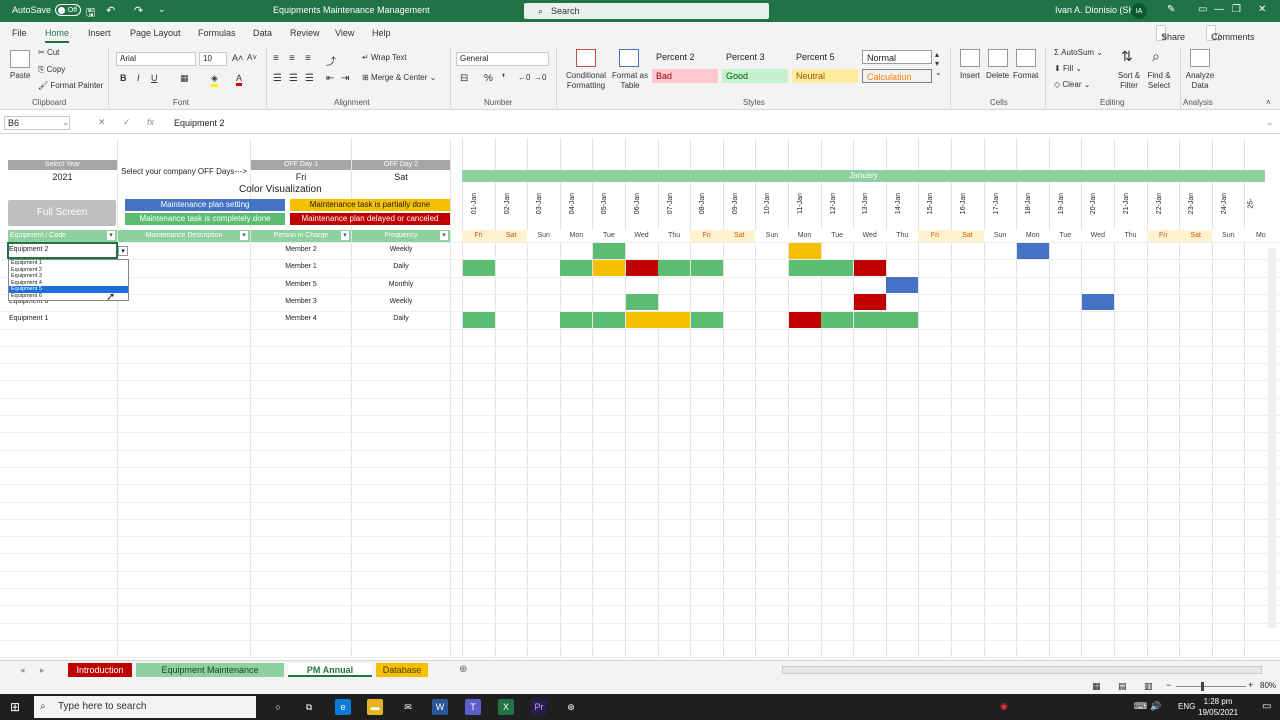 The image size is (1280, 720). Describe the element at coordinates (102, 122) in the screenshot. I see `cancel-entry-icon: ✕` at that location.